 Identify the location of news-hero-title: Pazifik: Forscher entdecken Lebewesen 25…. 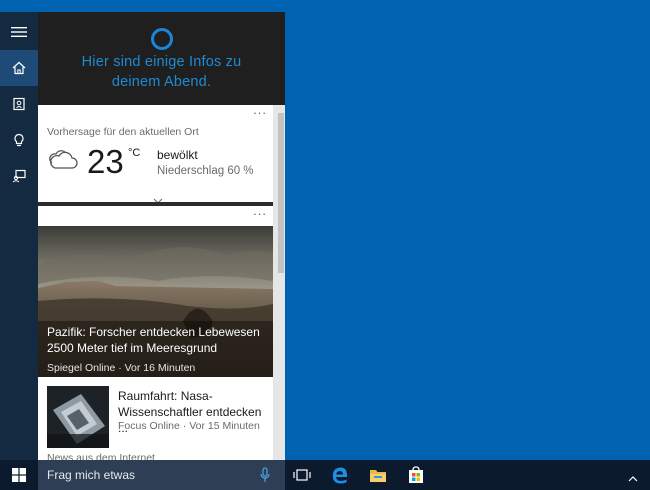
(160, 340).